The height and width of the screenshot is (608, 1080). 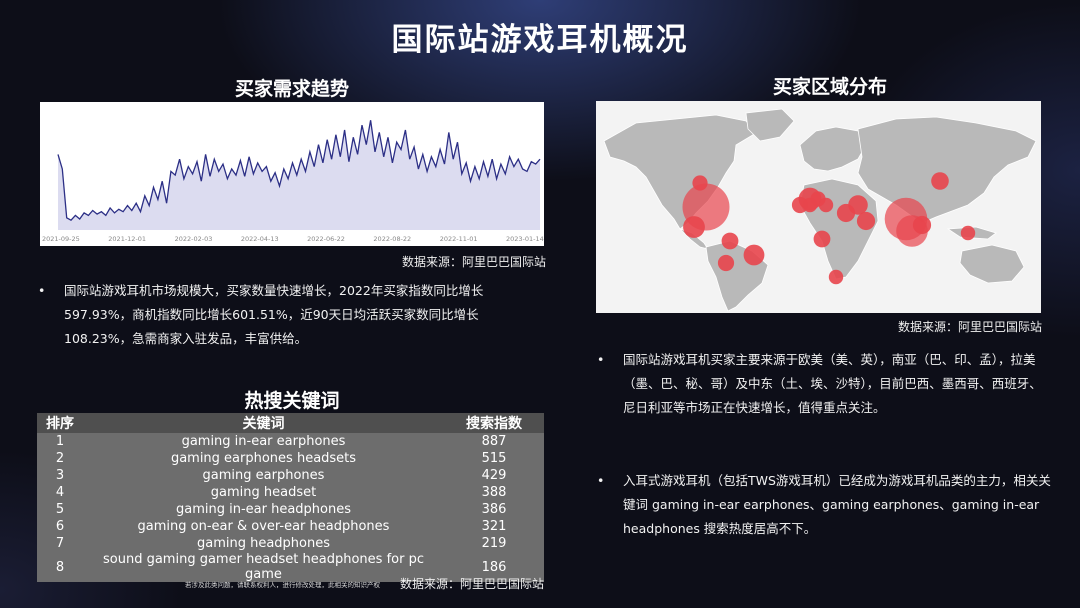 I want to click on table-row: 7 gaming headphones 219, so click(x=290, y=543).